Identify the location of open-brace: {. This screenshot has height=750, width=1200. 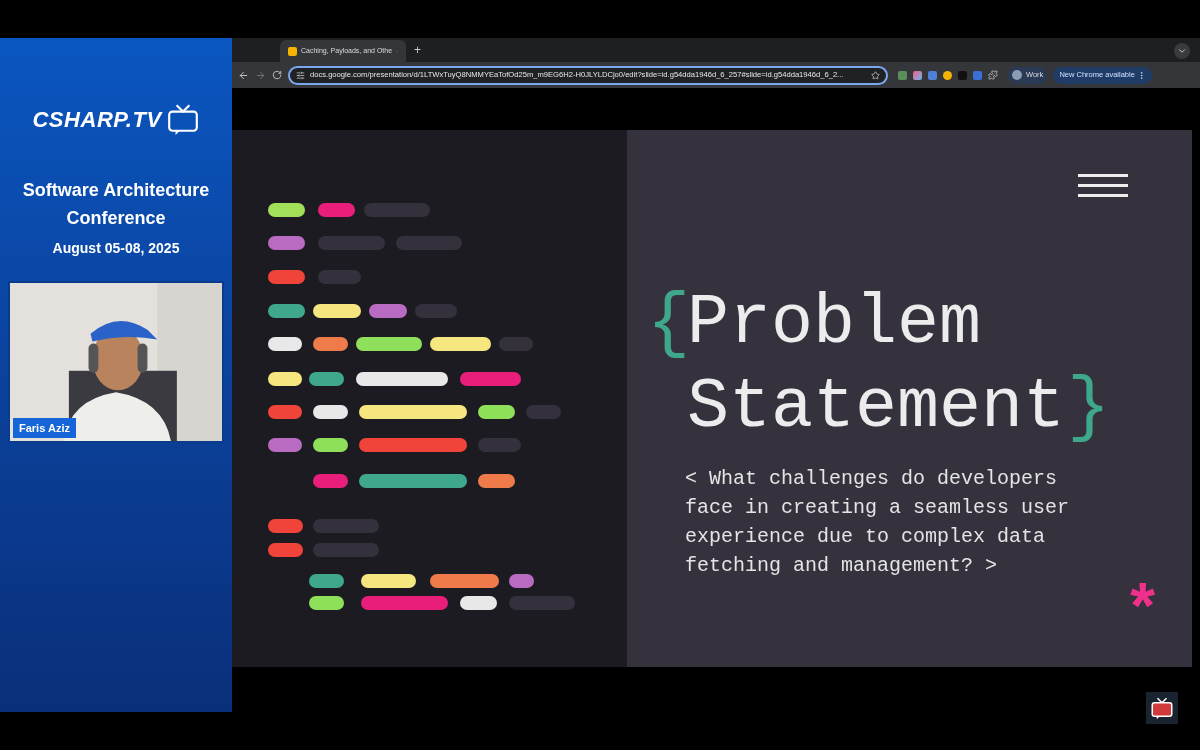
(667, 324).